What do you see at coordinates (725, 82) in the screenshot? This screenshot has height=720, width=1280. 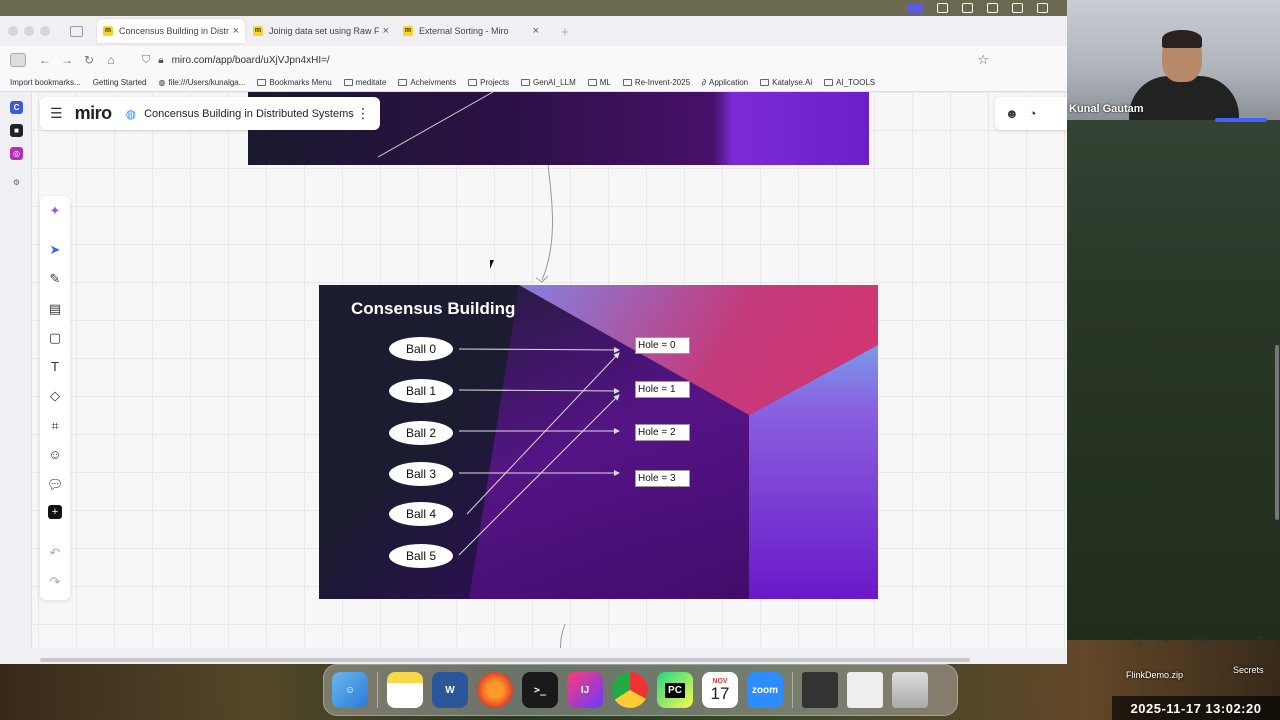 I see `bookmark-application: ∂ Application` at bounding box center [725, 82].